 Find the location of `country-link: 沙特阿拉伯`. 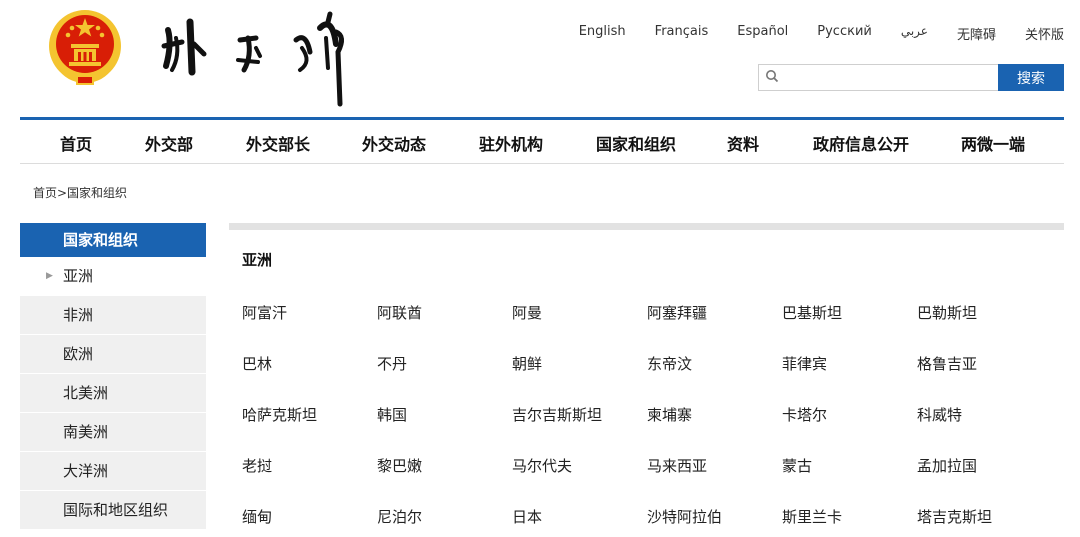

country-link: 沙特阿拉伯 is located at coordinates (714, 519).